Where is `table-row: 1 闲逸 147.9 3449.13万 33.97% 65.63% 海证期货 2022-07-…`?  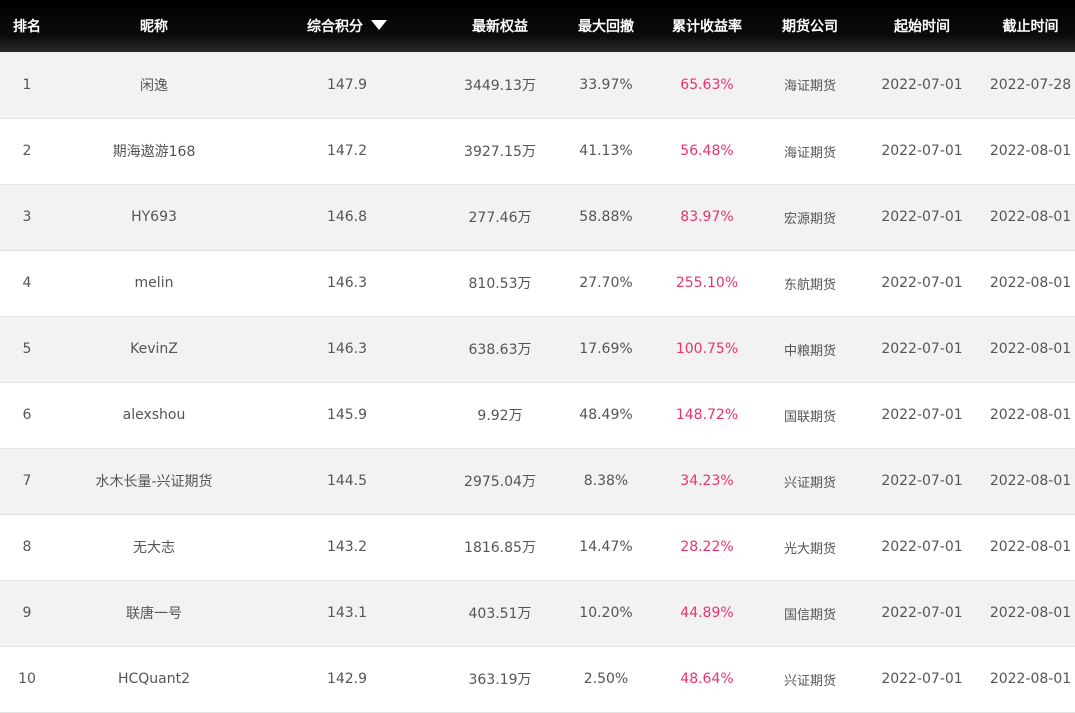
table-row: 1 闲逸 147.9 3449.13万 33.97% 65.63% 海证期货 2022-07-… is located at coordinates (537, 85).